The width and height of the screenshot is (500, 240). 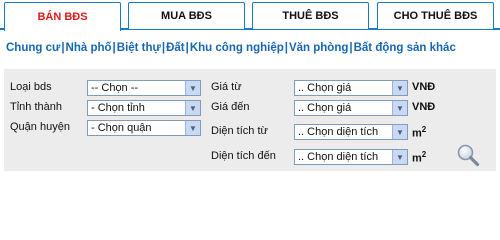 I want to click on province-select: - Chọn tỉnh ▼, so click(x=144, y=108).